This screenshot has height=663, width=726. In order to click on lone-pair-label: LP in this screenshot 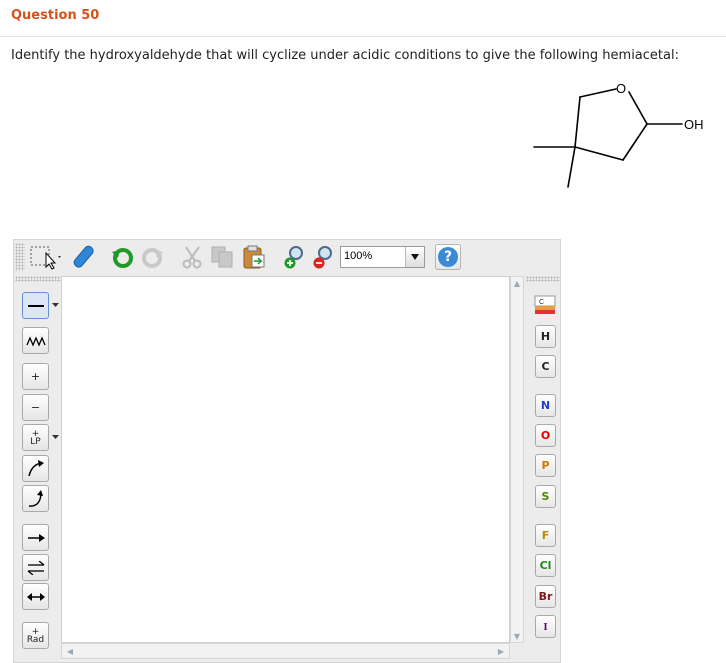, I will do `click(35, 441)`.